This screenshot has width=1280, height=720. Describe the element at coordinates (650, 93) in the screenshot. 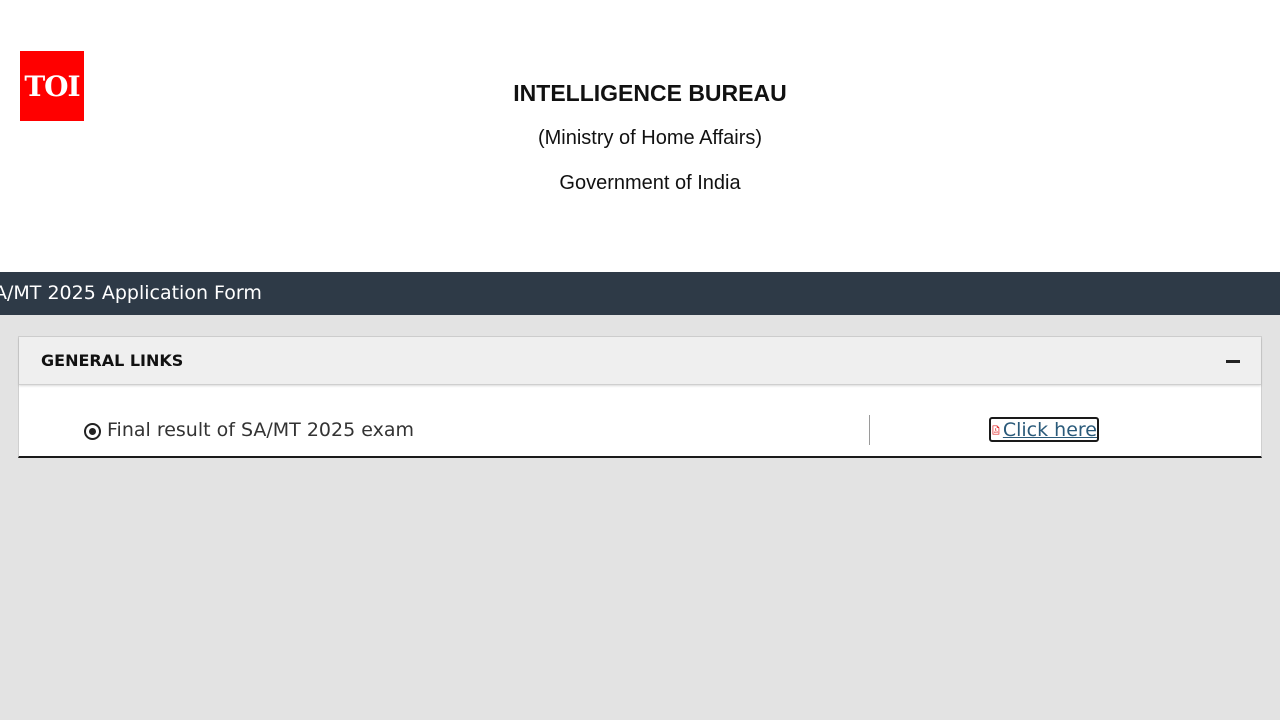

I see `organization-title: INTELLIGENCE BUREAU` at that location.